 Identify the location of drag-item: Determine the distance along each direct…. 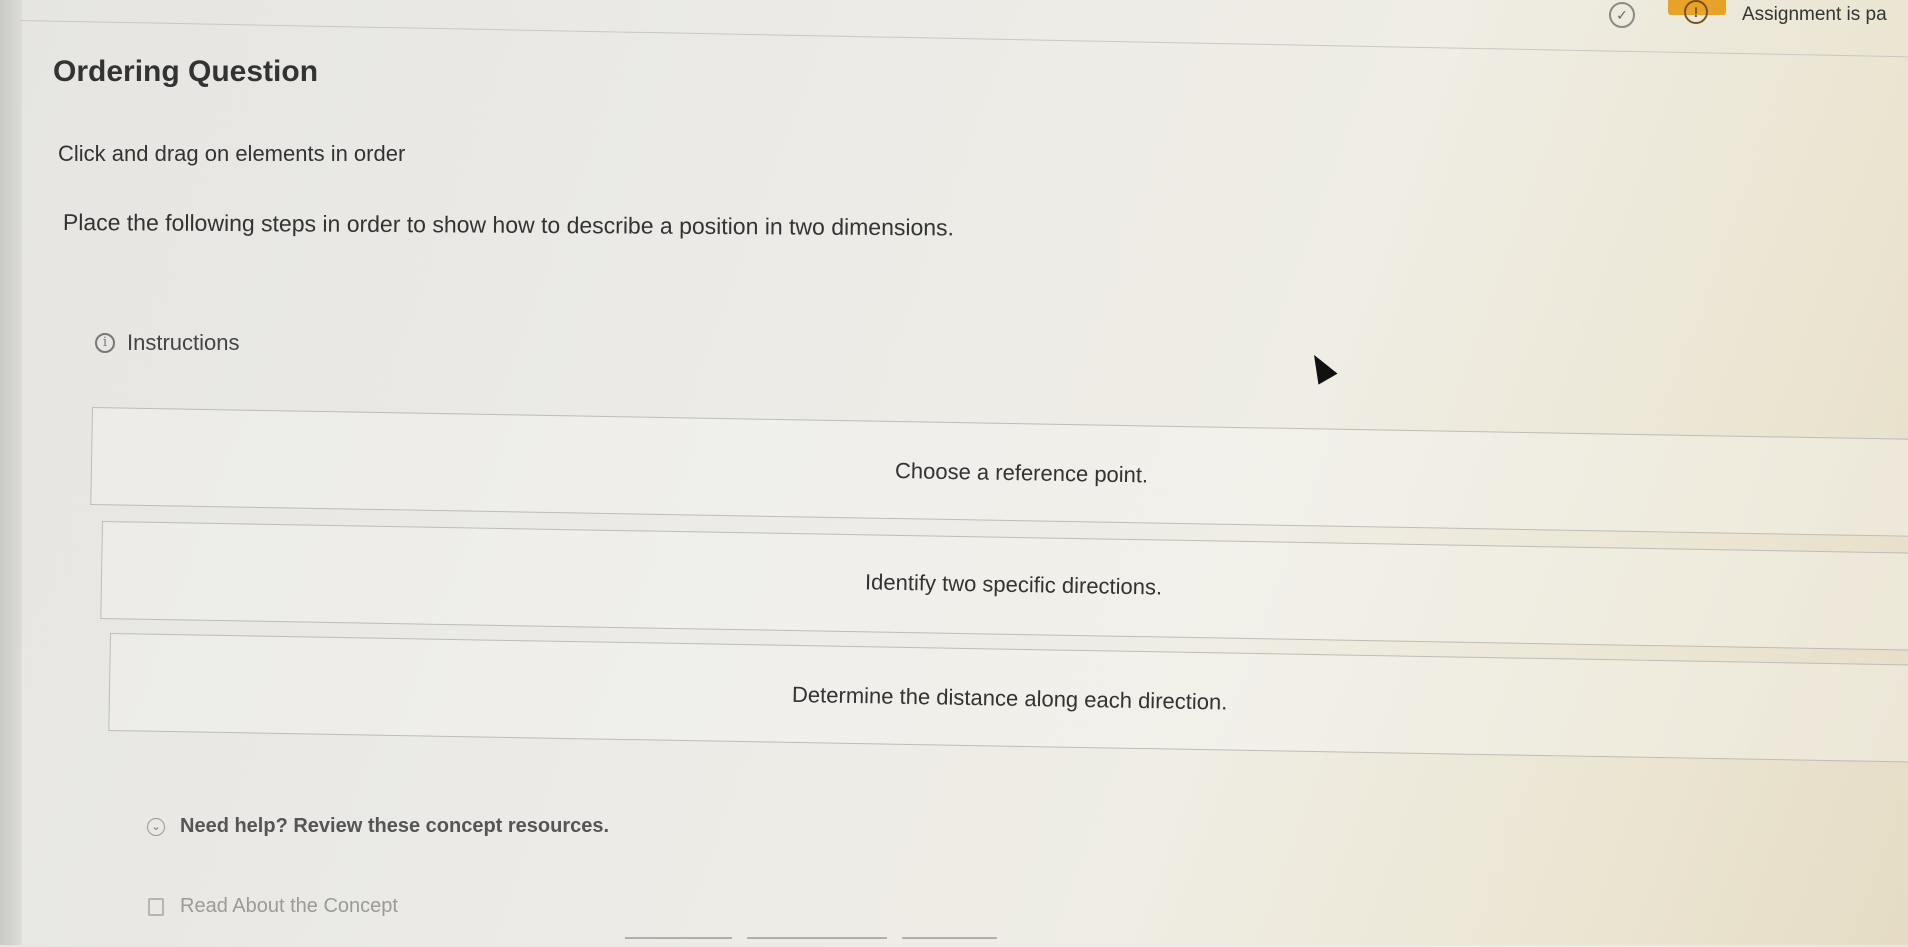
(1008, 698).